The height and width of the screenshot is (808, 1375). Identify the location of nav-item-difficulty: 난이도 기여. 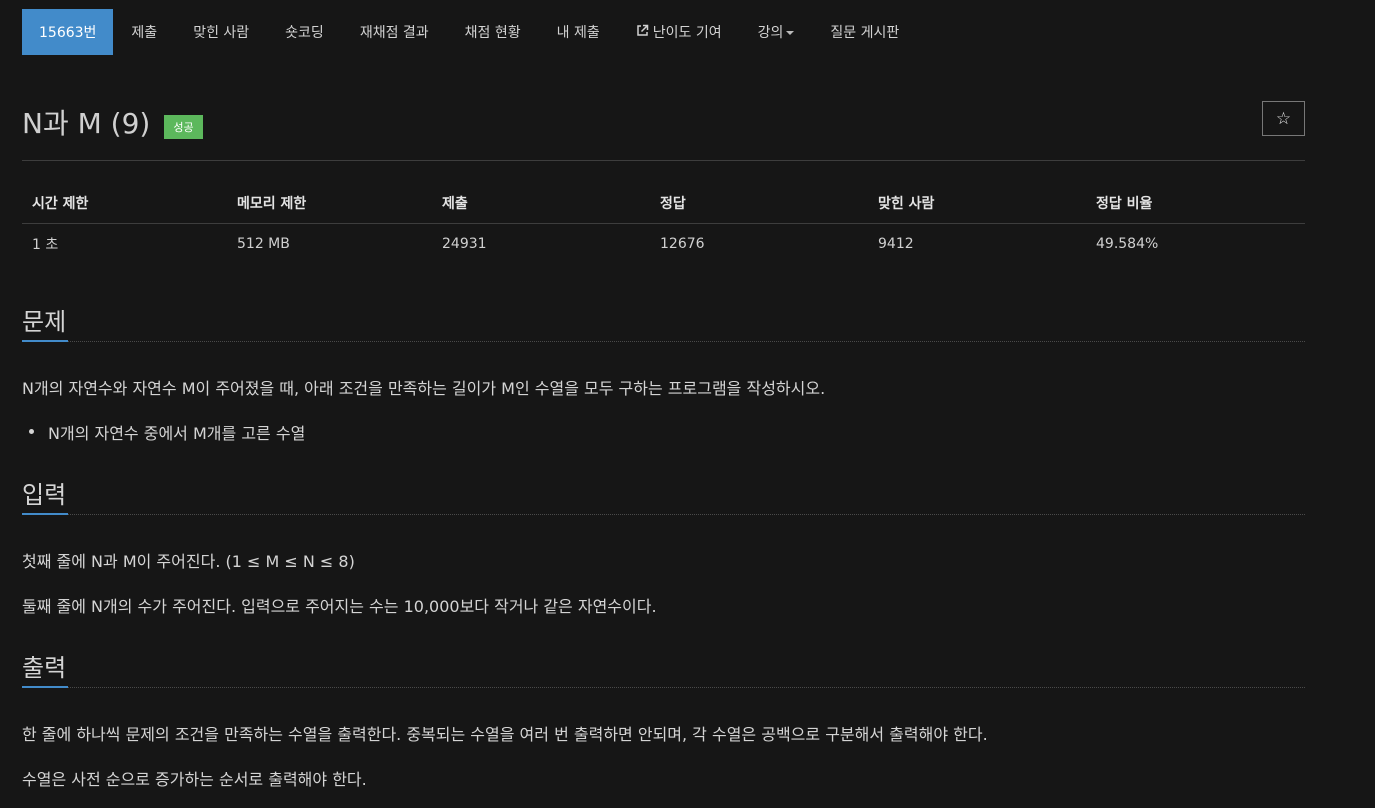
(679, 32).